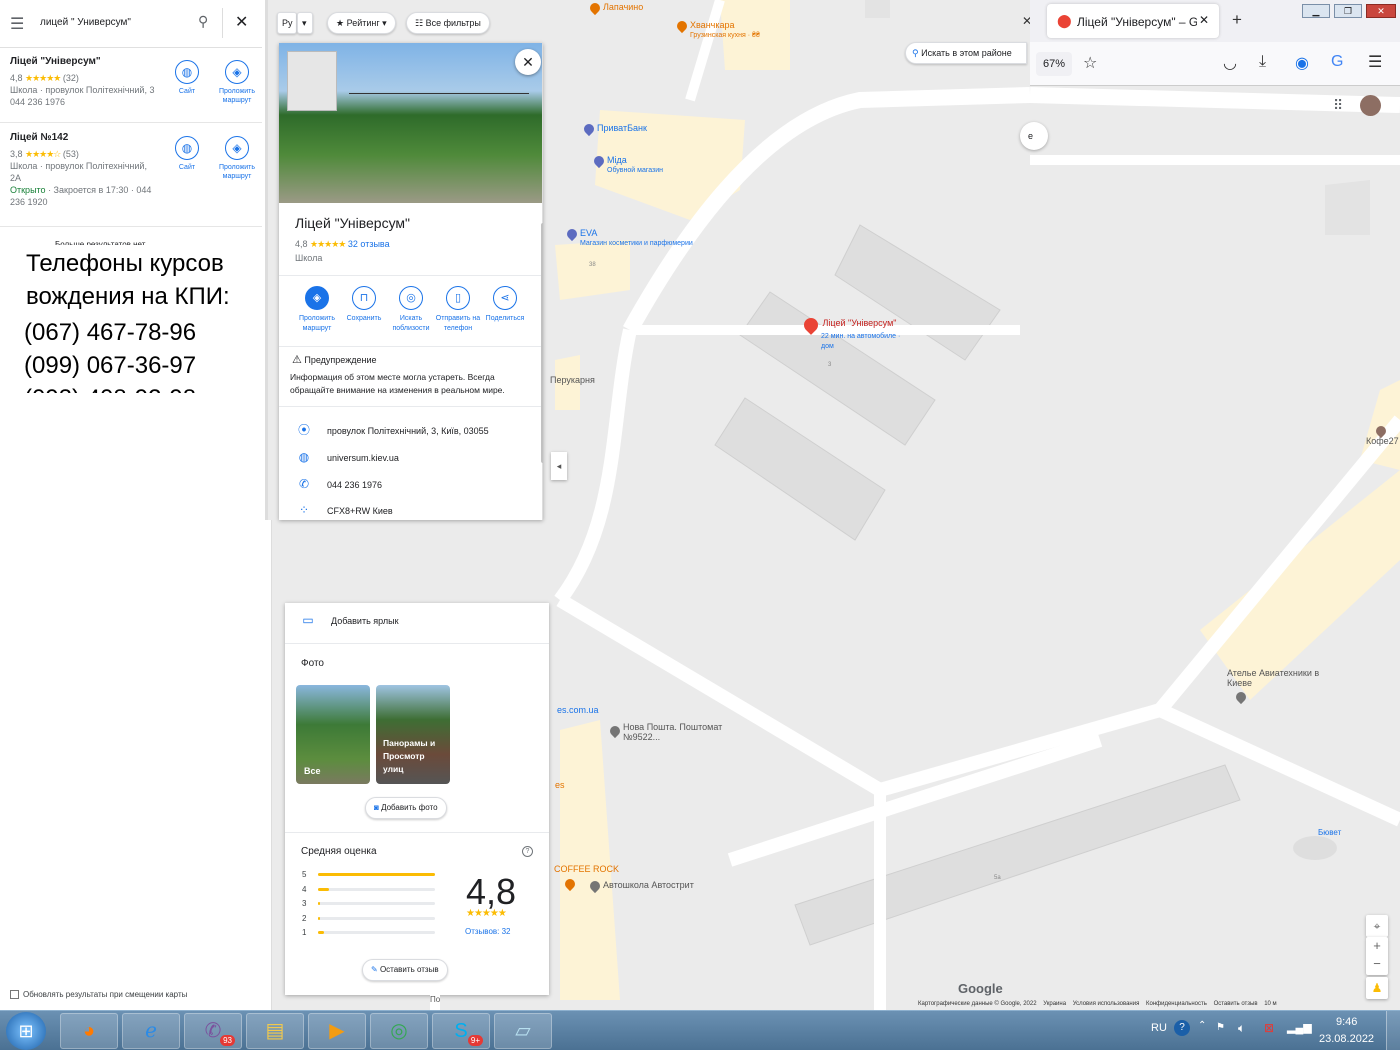  Describe the element at coordinates (1337, 62) in the screenshot. I see `translate-icon: G` at that location.